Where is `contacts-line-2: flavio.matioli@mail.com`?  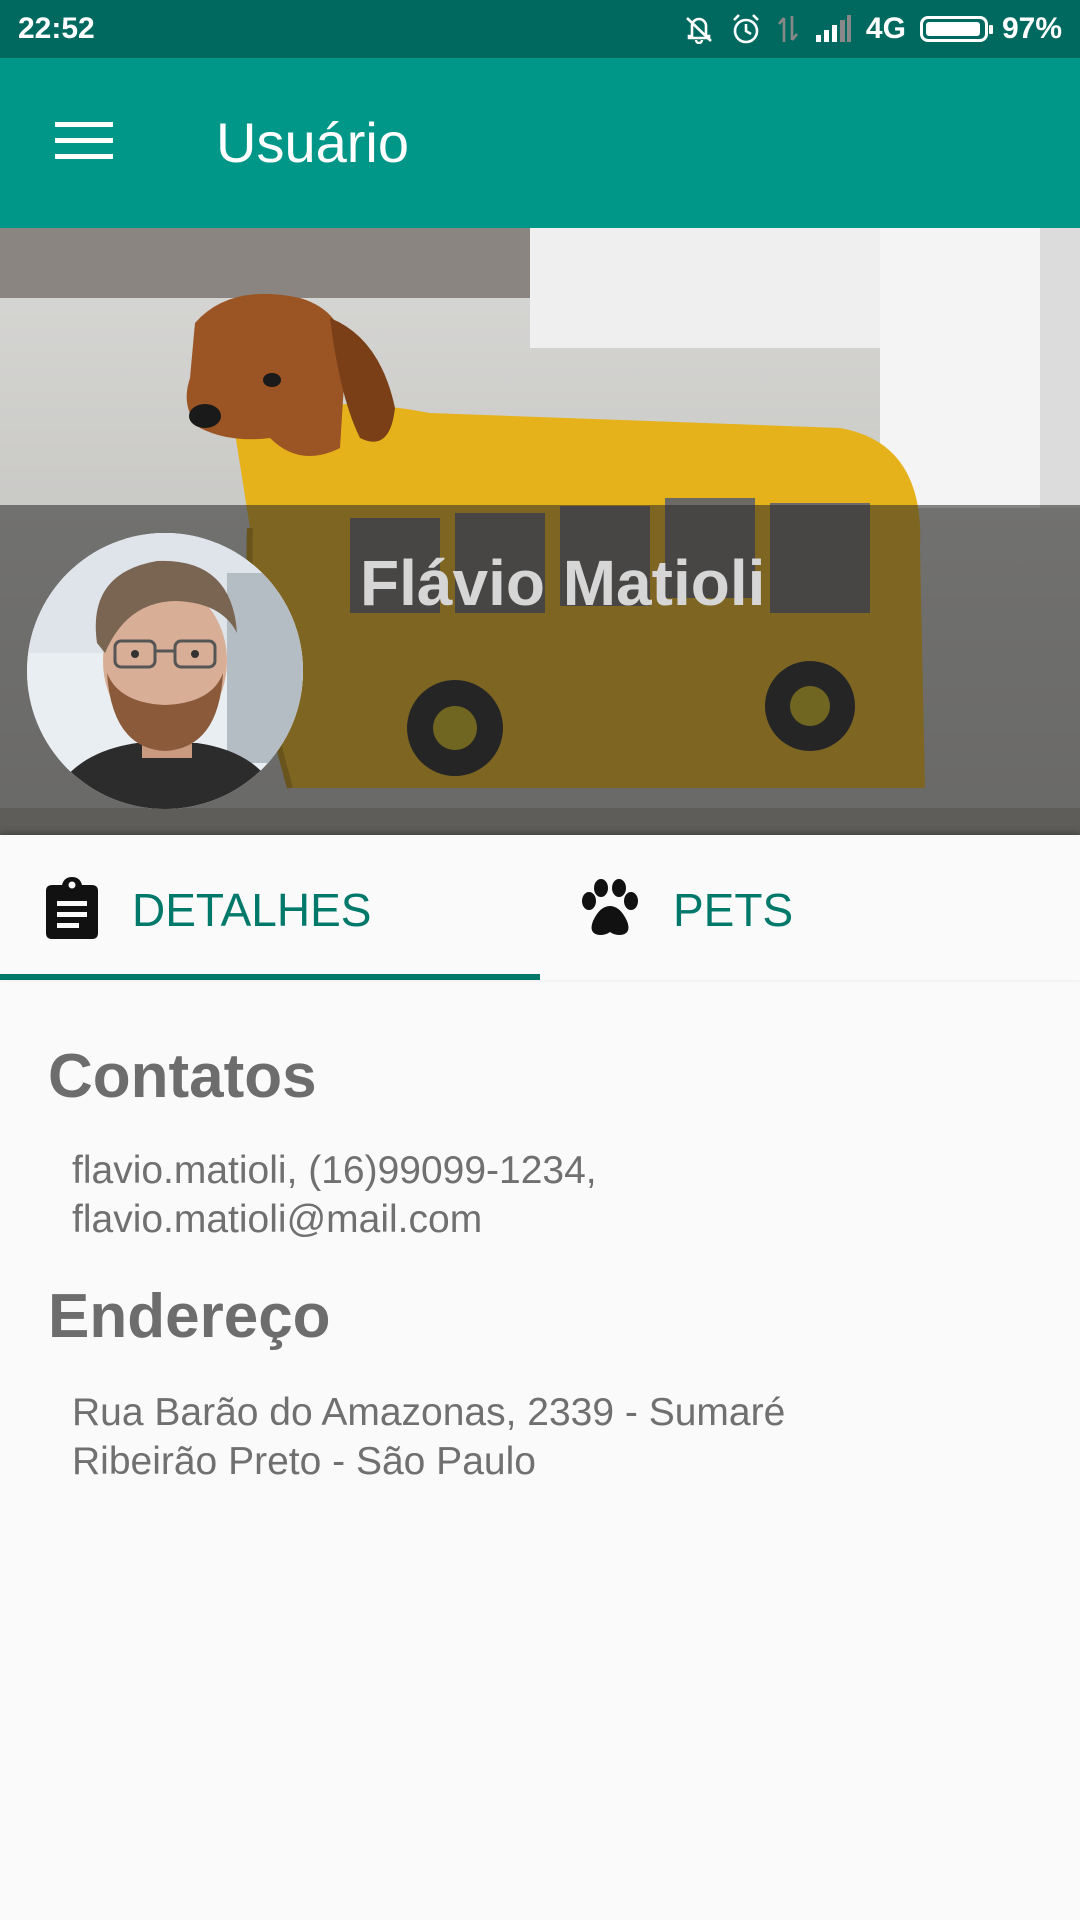
contacts-line-2: flavio.matioli@mail.com is located at coordinates (277, 1219).